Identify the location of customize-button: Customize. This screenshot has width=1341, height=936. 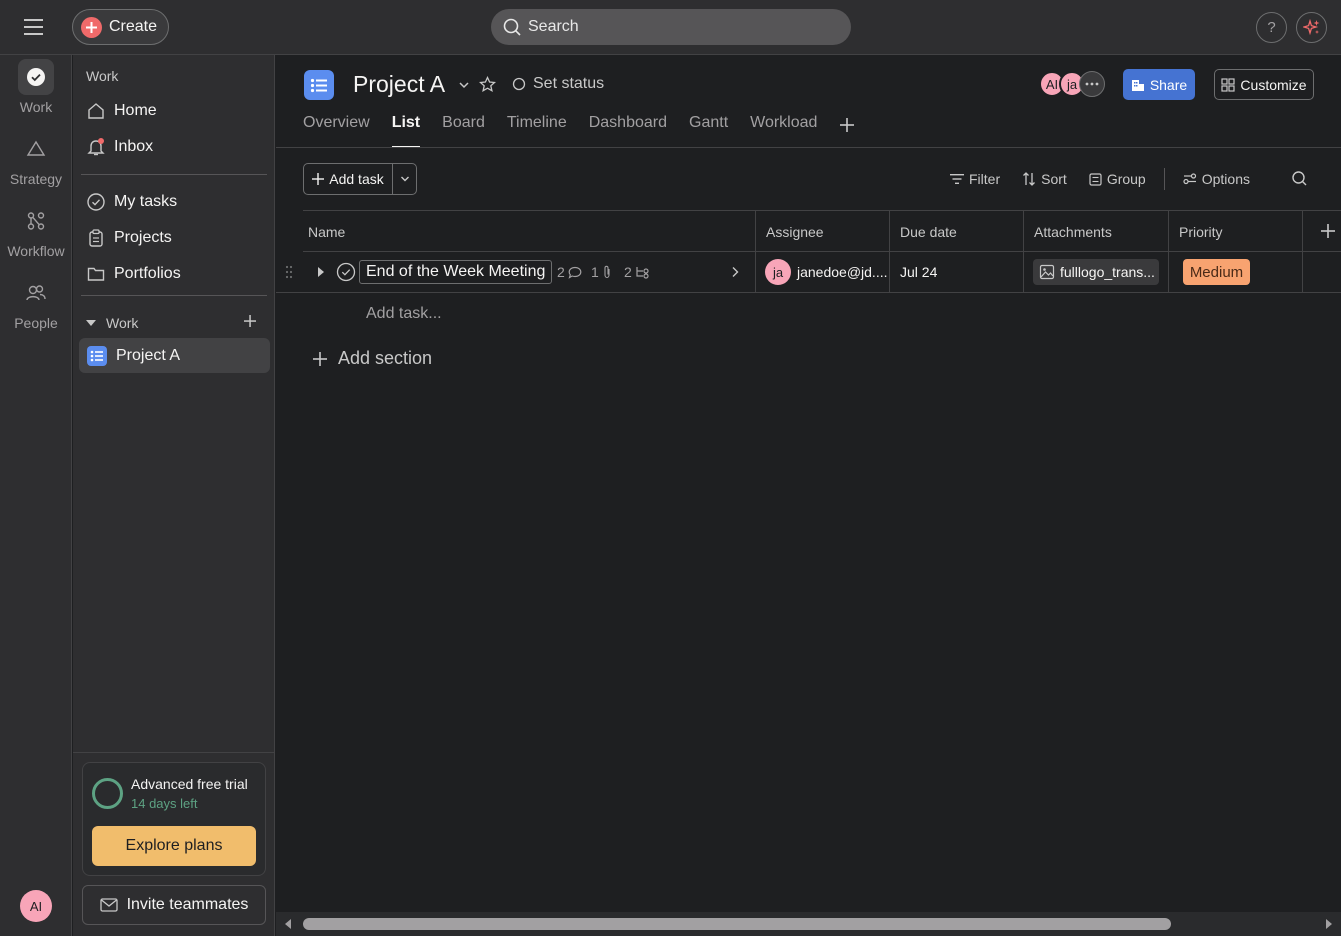
(1264, 84).